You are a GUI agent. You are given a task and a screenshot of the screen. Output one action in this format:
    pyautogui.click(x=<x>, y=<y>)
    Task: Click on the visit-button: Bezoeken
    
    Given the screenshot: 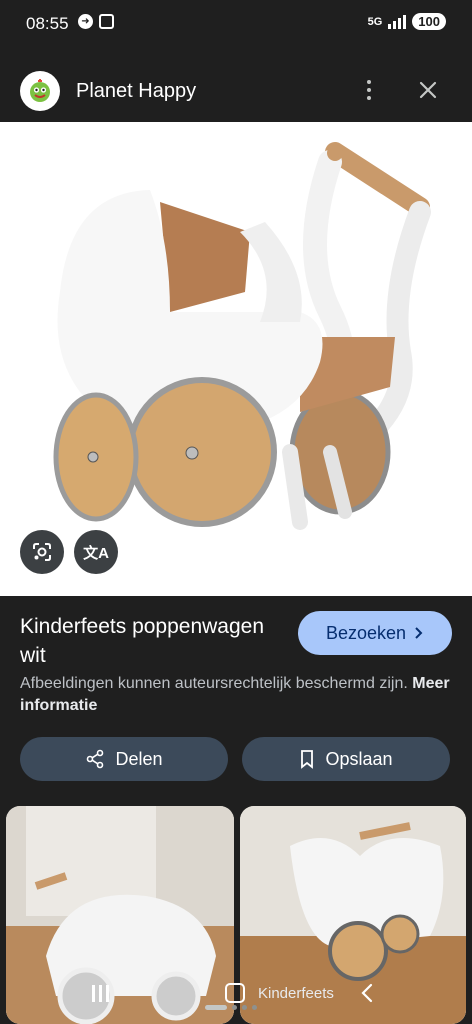 What is the action you would take?
    pyautogui.click(x=375, y=633)
    